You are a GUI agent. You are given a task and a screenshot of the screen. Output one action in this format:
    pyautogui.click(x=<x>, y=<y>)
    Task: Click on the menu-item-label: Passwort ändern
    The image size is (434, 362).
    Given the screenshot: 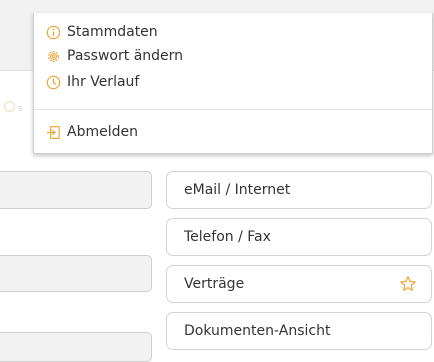 What is the action you would take?
    pyautogui.click(x=125, y=56)
    